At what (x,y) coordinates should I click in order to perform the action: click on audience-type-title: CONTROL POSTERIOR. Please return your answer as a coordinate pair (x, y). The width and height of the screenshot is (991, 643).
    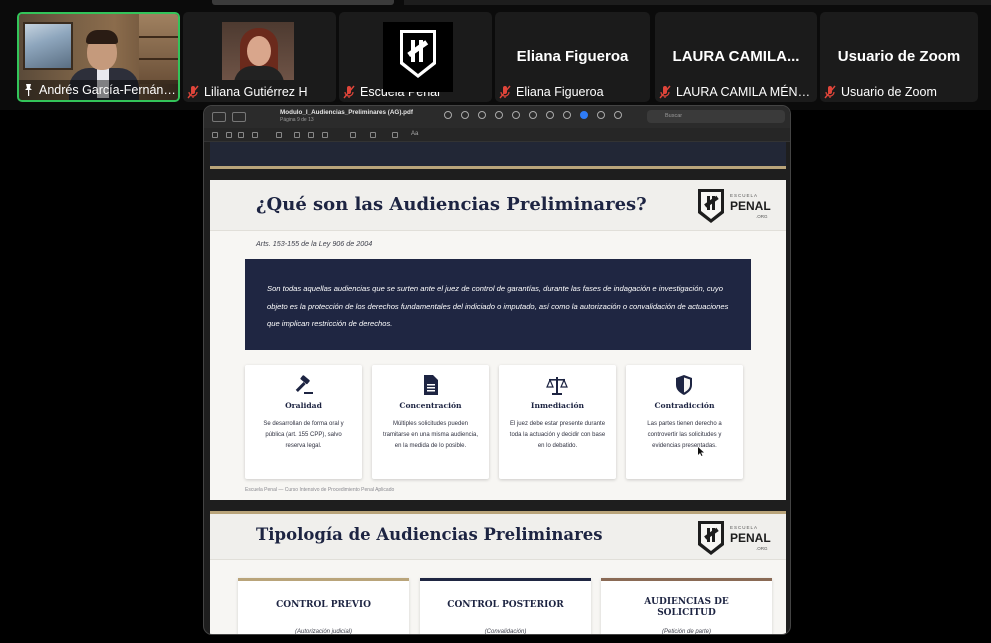
    Looking at the image, I should click on (505, 605).